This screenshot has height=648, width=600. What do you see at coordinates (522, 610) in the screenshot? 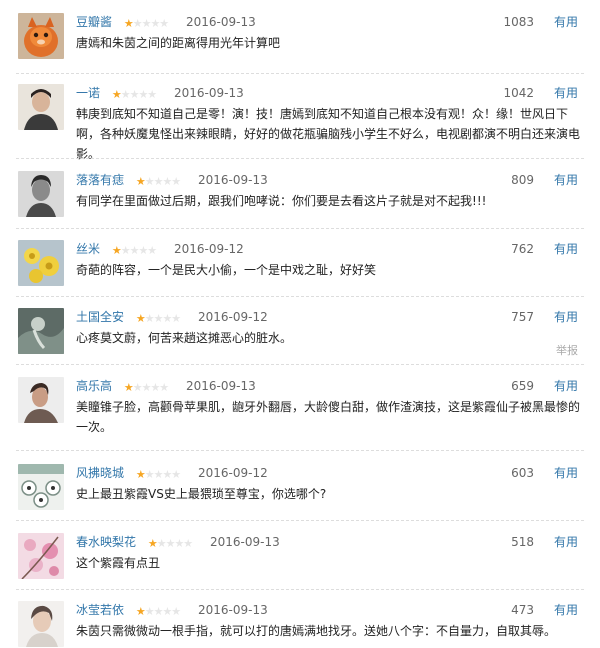
I see `vote-count: 473` at bounding box center [522, 610].